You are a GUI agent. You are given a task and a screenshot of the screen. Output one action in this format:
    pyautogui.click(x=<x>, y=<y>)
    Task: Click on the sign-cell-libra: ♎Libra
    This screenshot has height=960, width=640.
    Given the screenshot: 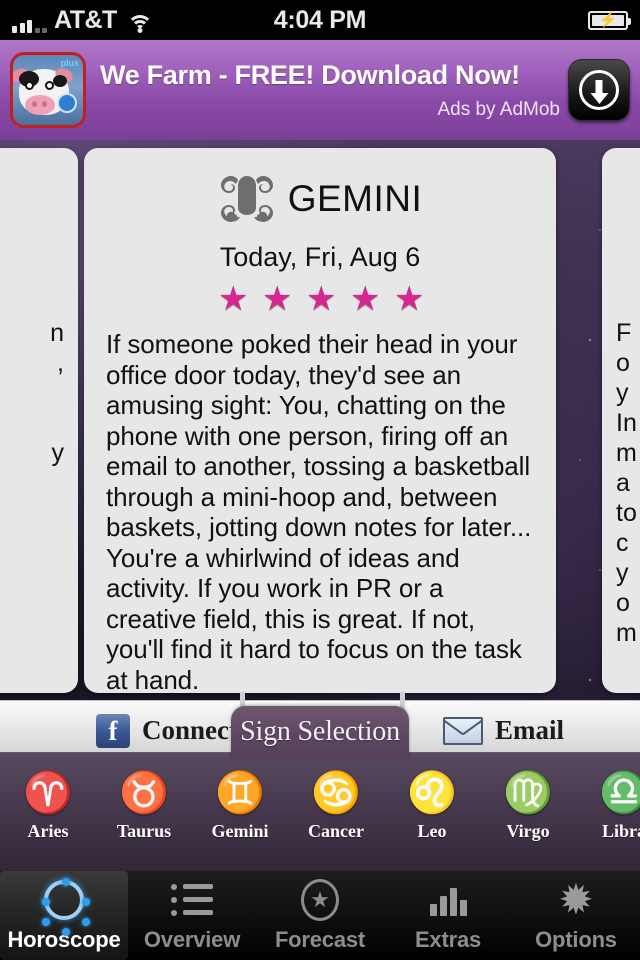 What is the action you would take?
    pyautogui.click(x=608, y=797)
    